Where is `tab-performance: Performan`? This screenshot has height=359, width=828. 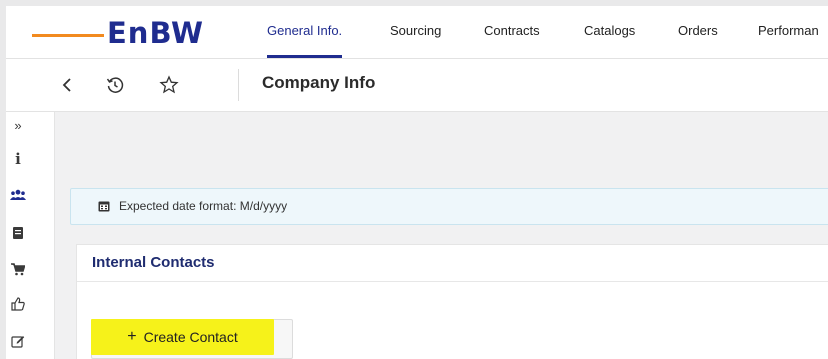
tab-performance: Performan is located at coordinates (788, 32).